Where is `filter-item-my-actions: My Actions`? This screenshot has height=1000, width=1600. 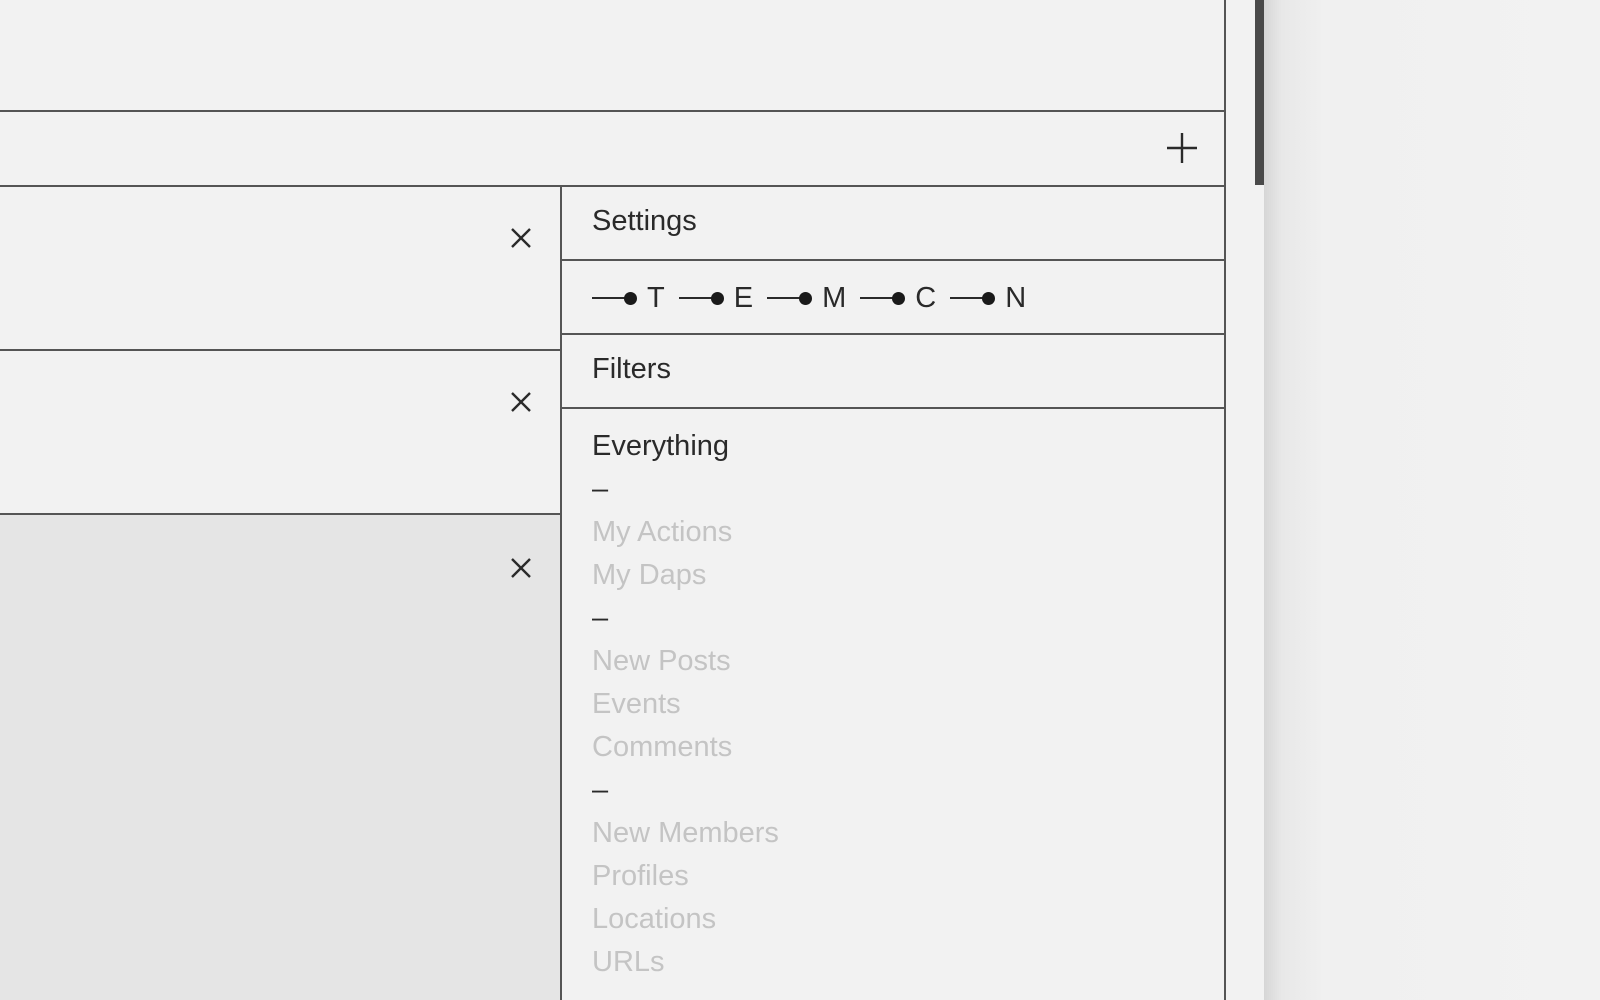
filter-item-my-actions: My Actions is located at coordinates (685, 532).